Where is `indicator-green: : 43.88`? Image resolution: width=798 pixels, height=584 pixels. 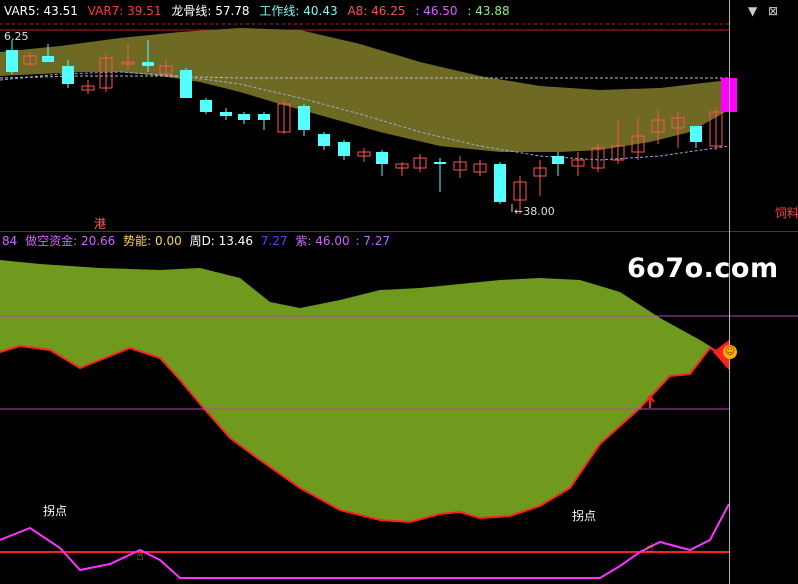 indicator-green: : 43.88 is located at coordinates (488, 11).